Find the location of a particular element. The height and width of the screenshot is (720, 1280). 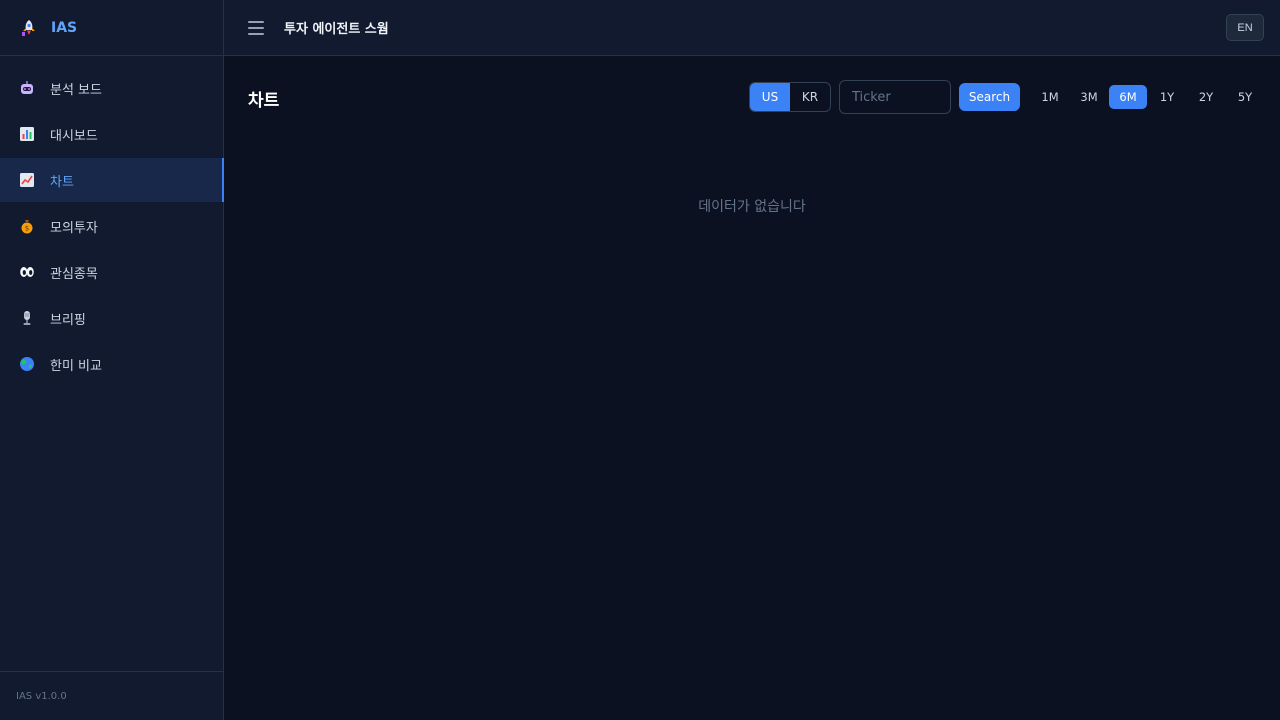

search-button: Search is located at coordinates (989, 97).